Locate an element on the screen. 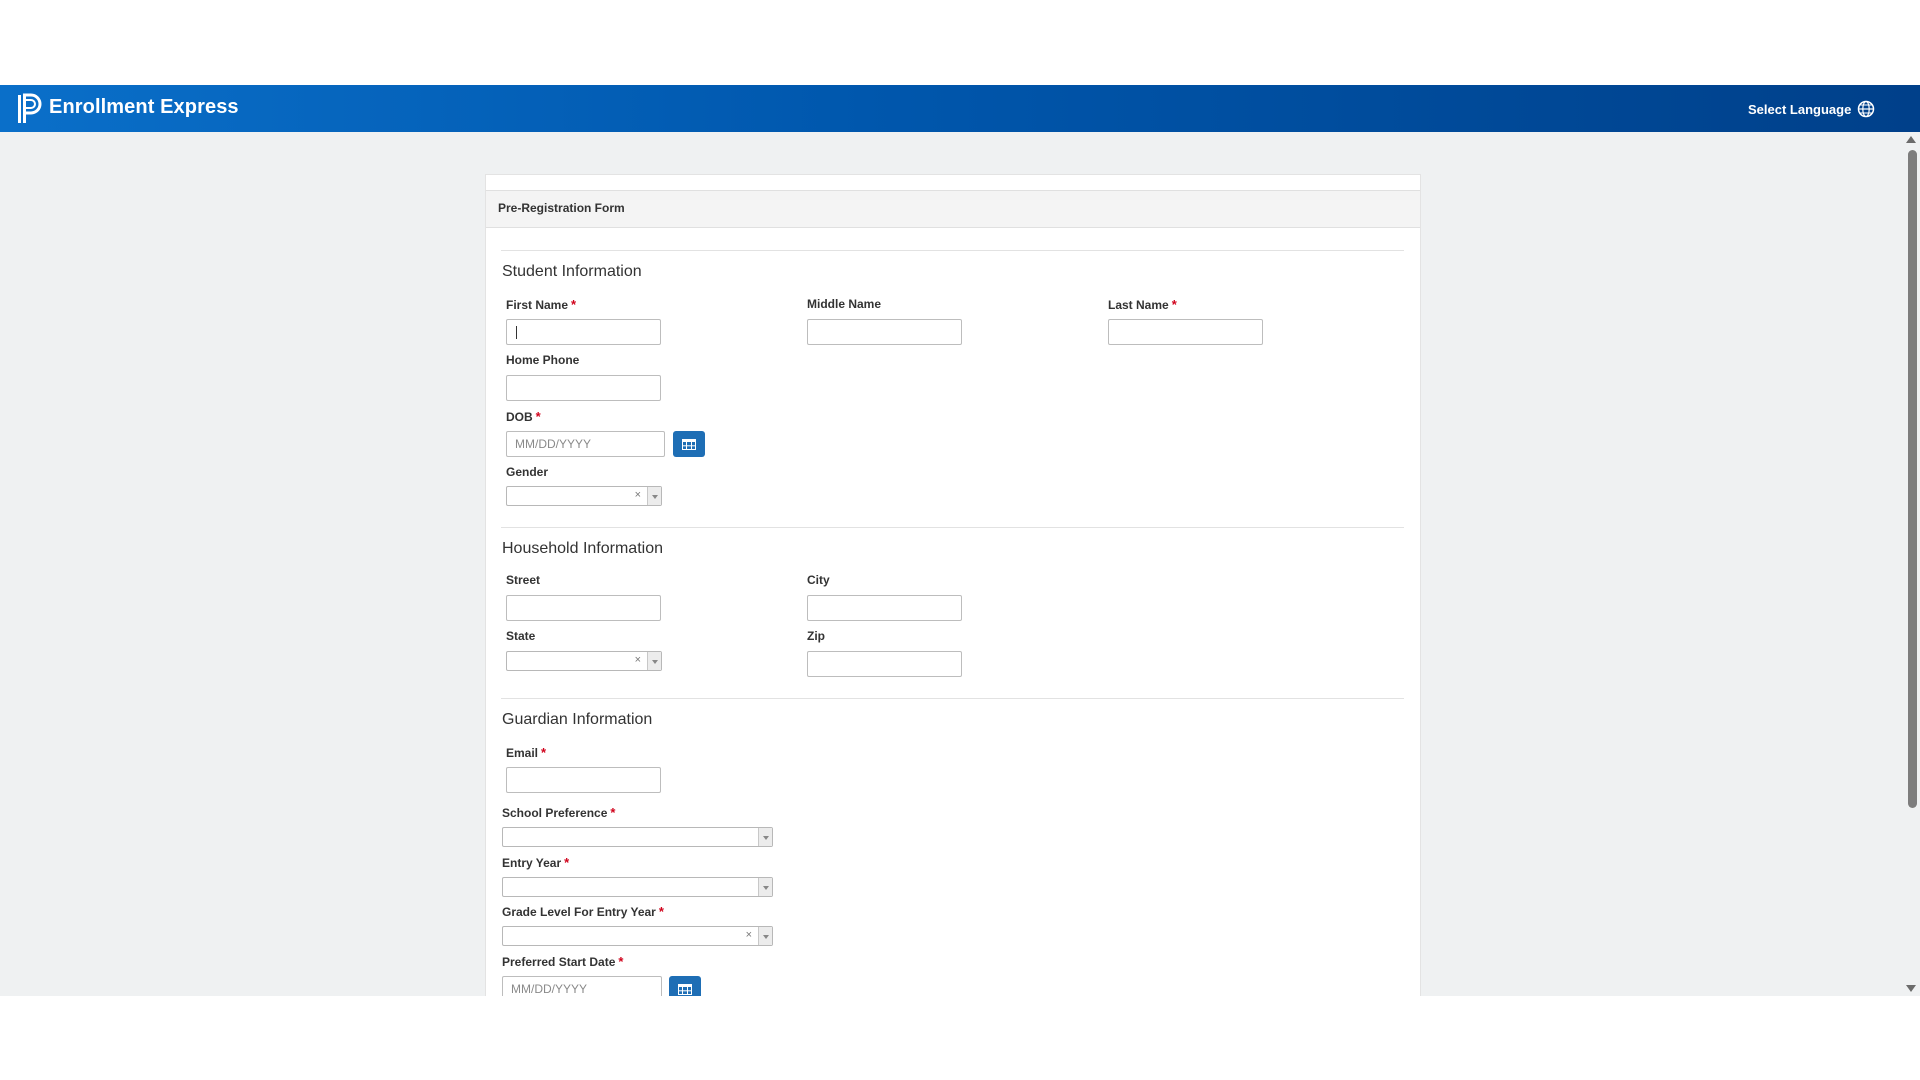 This screenshot has width=1920, height=1080. dob-calendar-button is located at coordinates (689, 444).